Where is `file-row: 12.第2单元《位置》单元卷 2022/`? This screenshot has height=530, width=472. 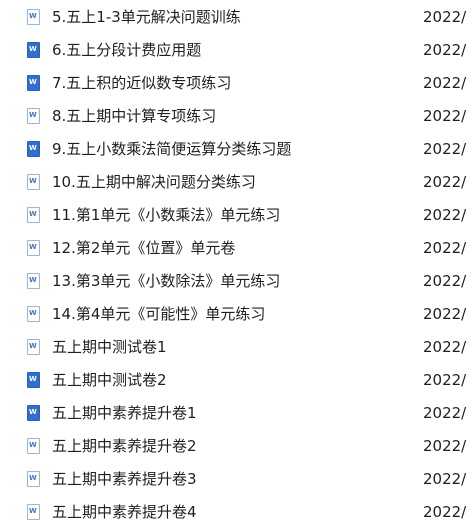 file-row: 12.第2单元《位置》单元卷 2022/ is located at coordinates (236, 248).